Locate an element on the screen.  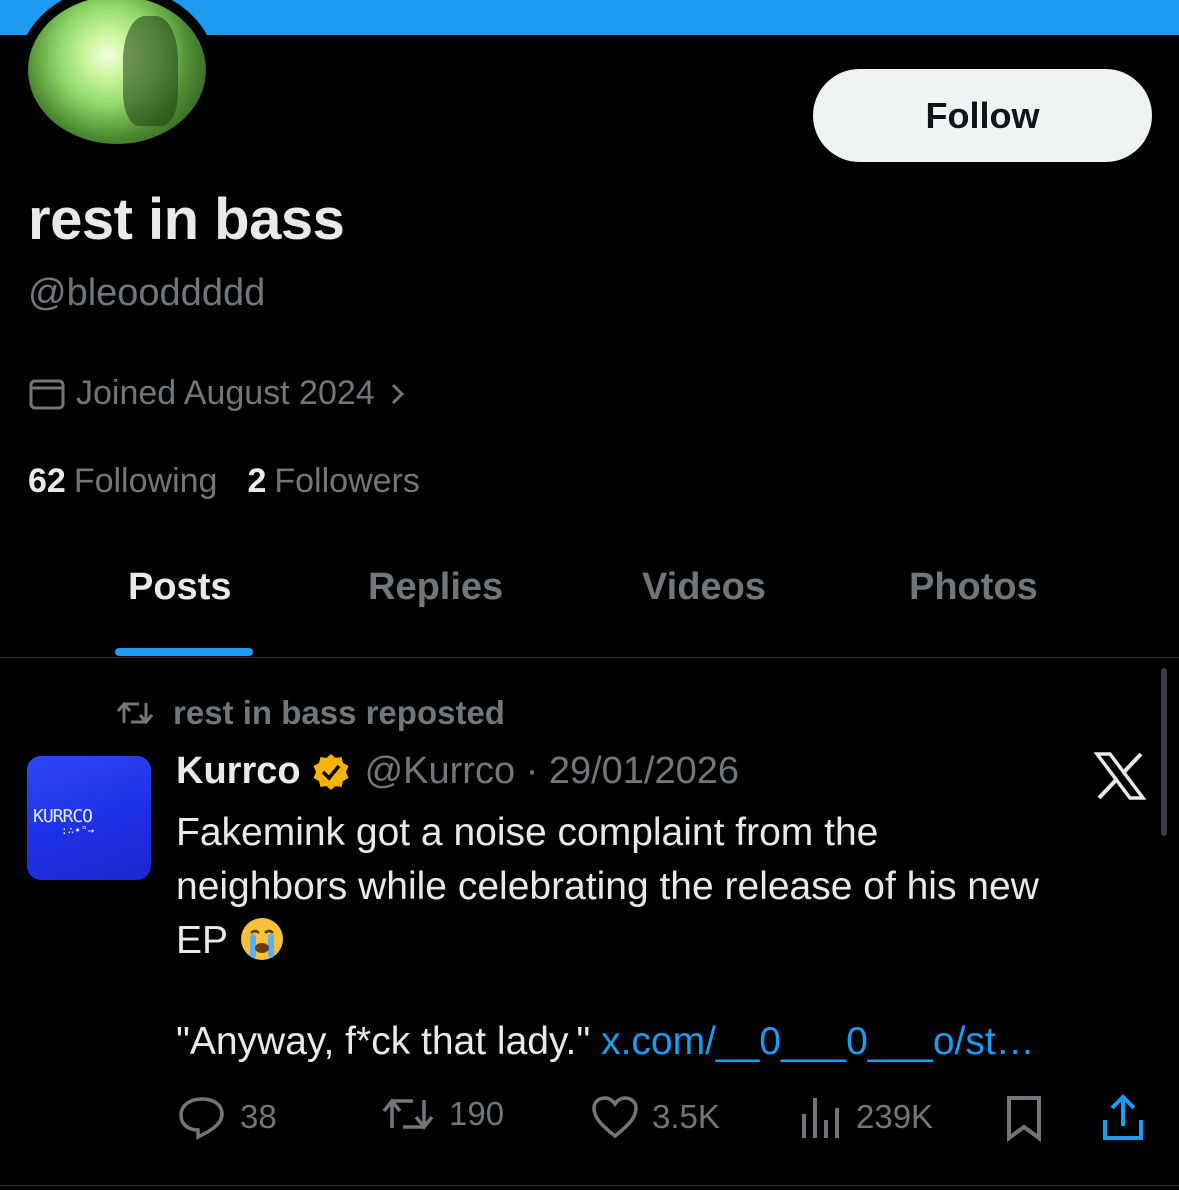
bookmark-icon is located at coordinates (1024, 1119).